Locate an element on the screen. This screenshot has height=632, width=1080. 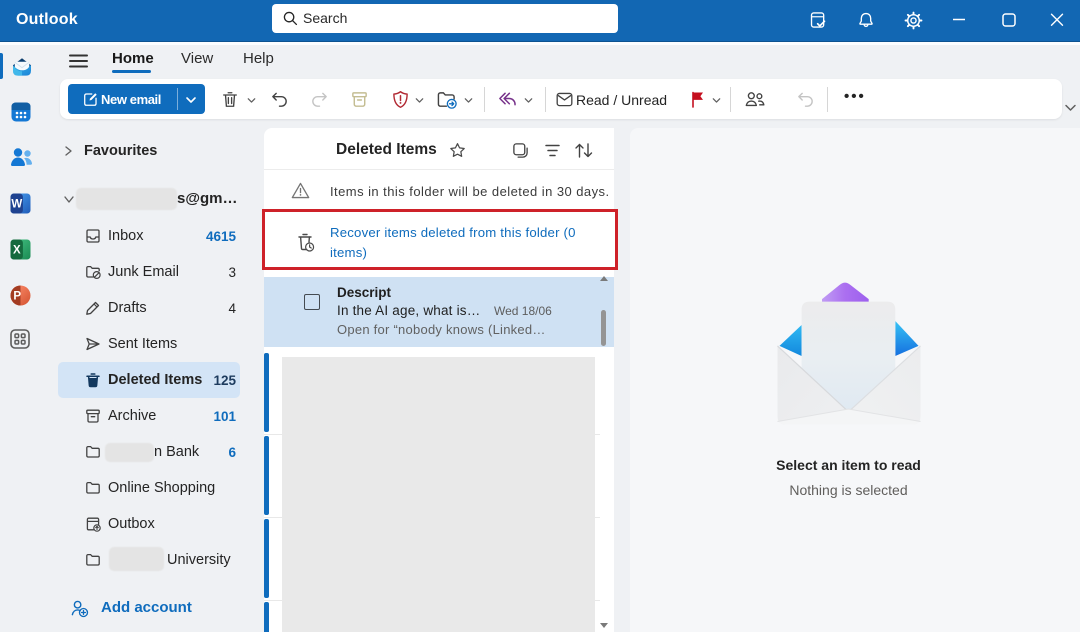
svg-text: X is located at coordinates (17, 251).